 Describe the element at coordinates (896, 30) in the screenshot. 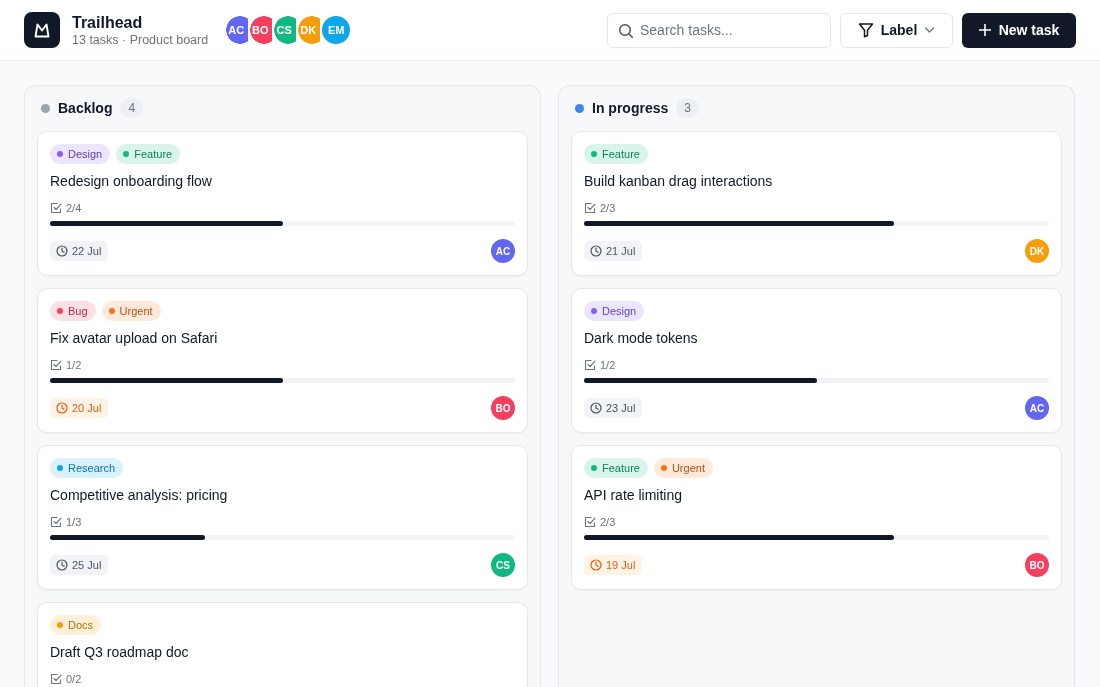

I see `label-filter-button: Label` at that location.